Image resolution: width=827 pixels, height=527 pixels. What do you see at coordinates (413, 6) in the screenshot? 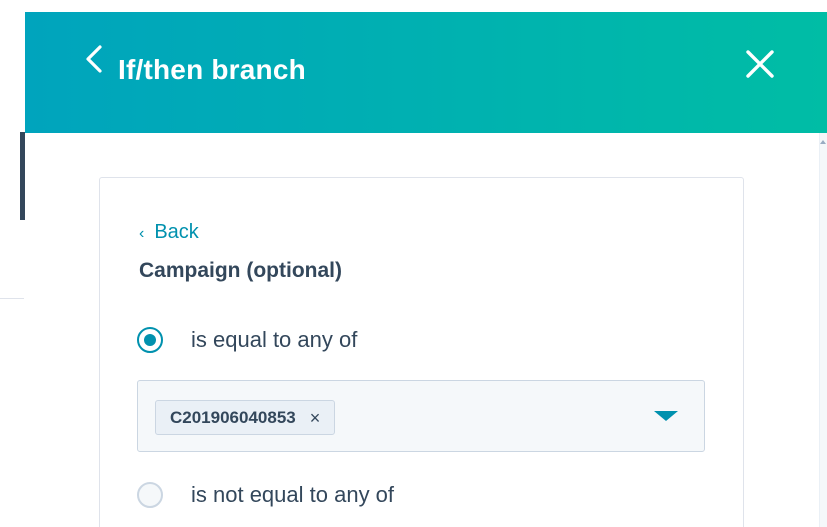
I see `background-top-edge` at bounding box center [413, 6].